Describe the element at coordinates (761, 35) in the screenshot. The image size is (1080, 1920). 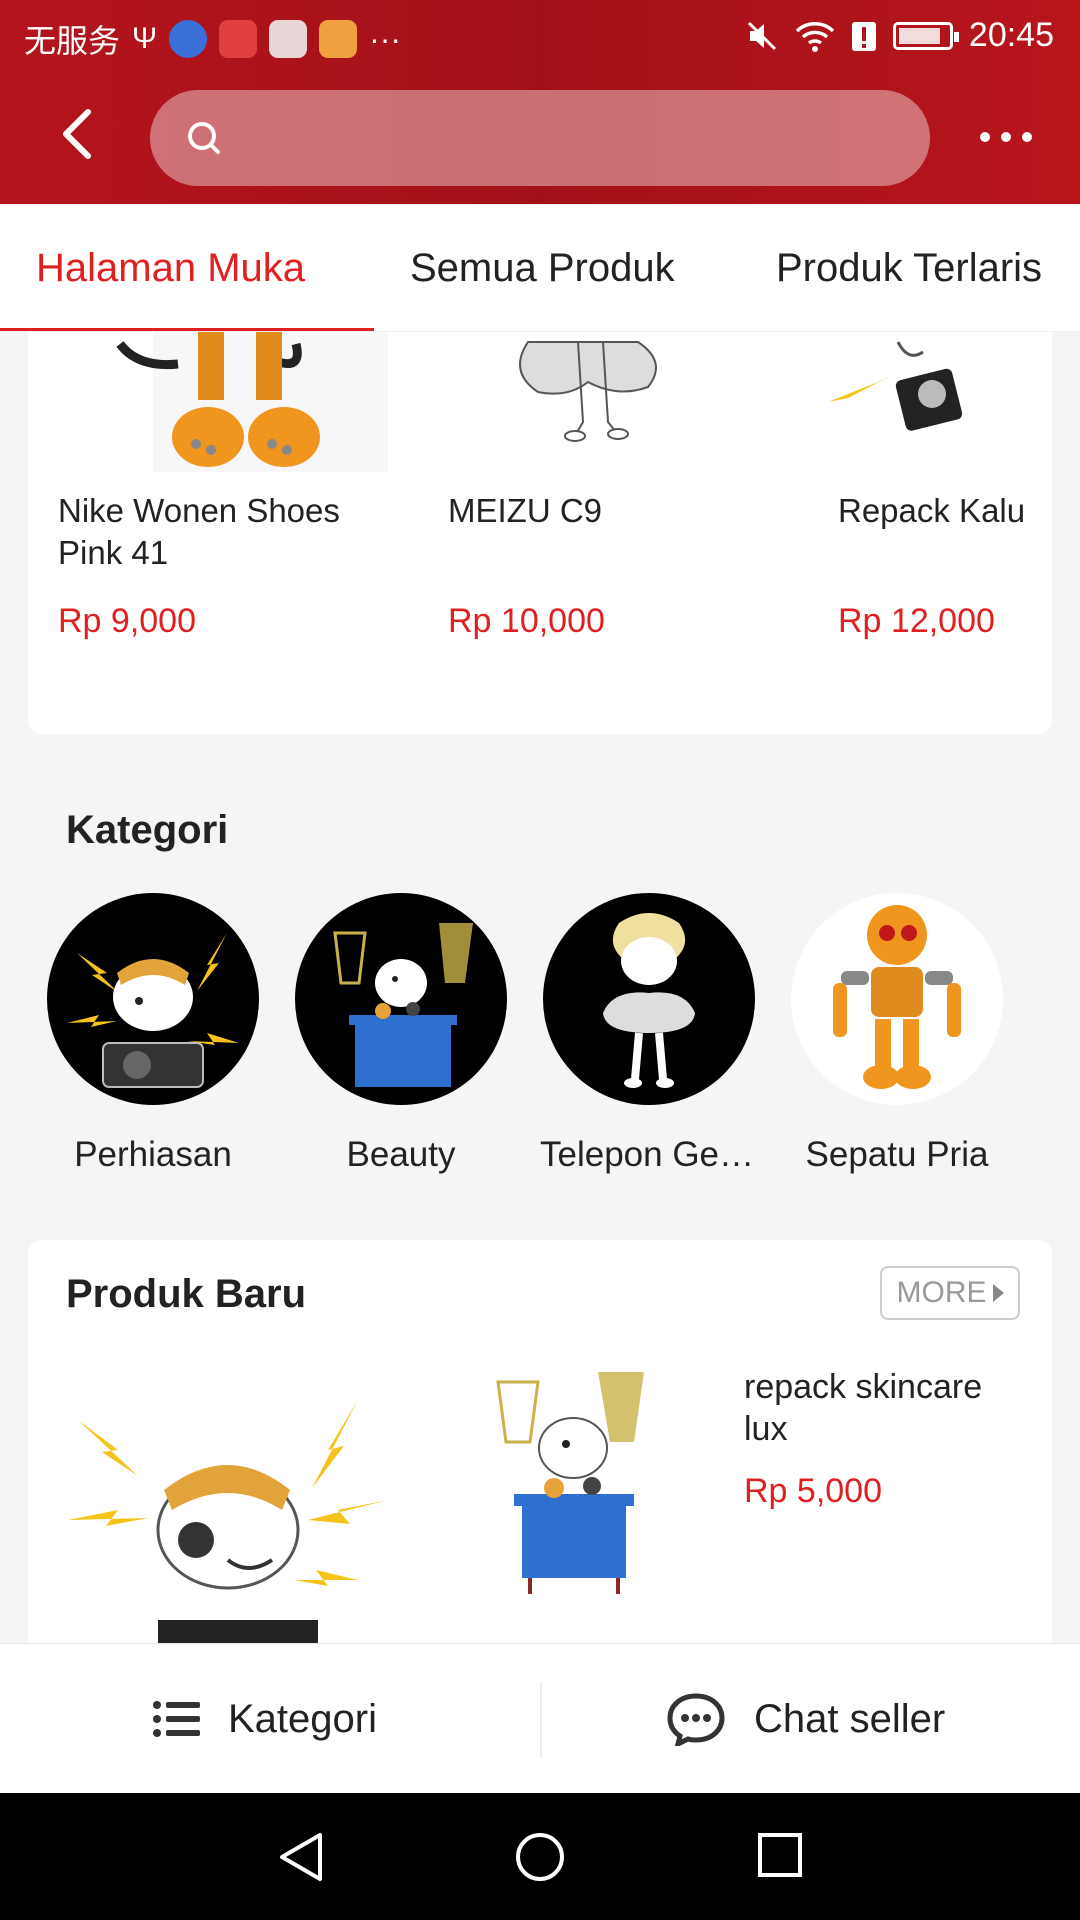
I see `mute-icon` at that location.